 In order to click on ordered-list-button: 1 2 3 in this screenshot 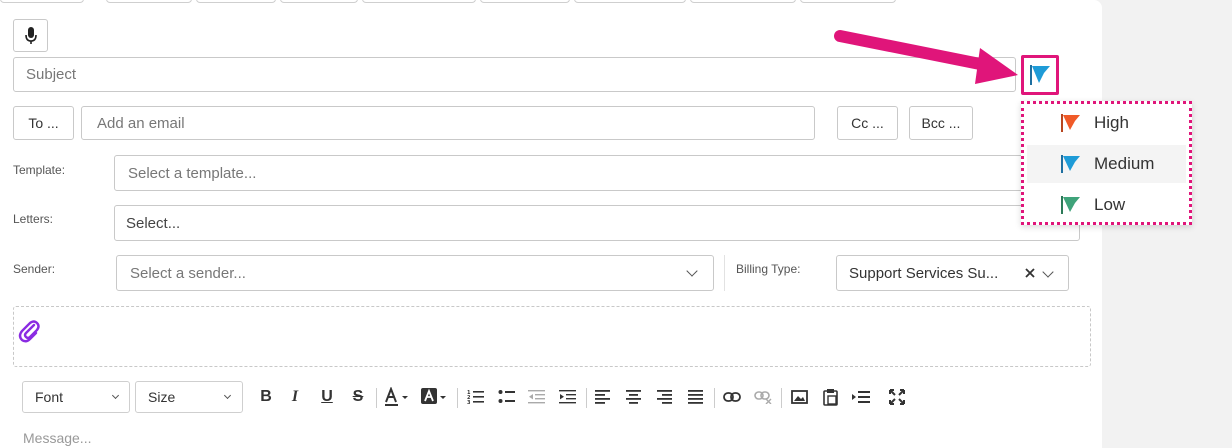, I will do `click(476, 397)`.